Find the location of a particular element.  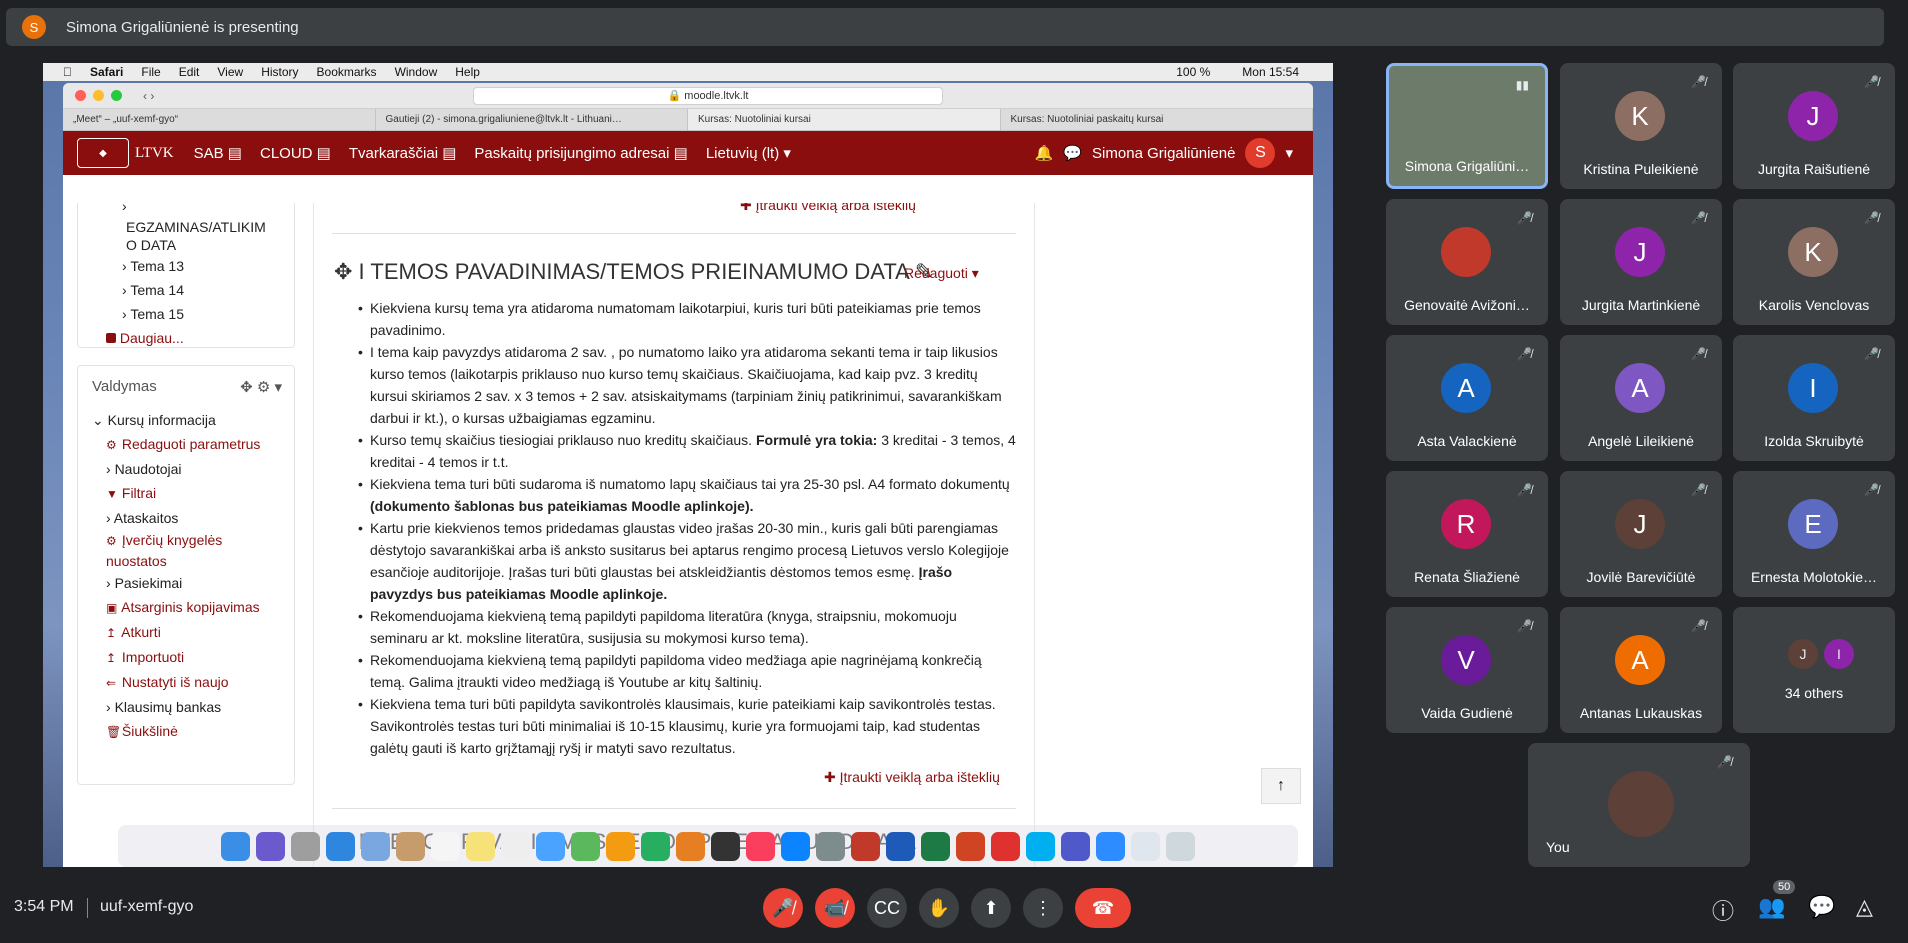

participant-tile: K Karolis Venclovas 🎤̸ is located at coordinates (1814, 262).